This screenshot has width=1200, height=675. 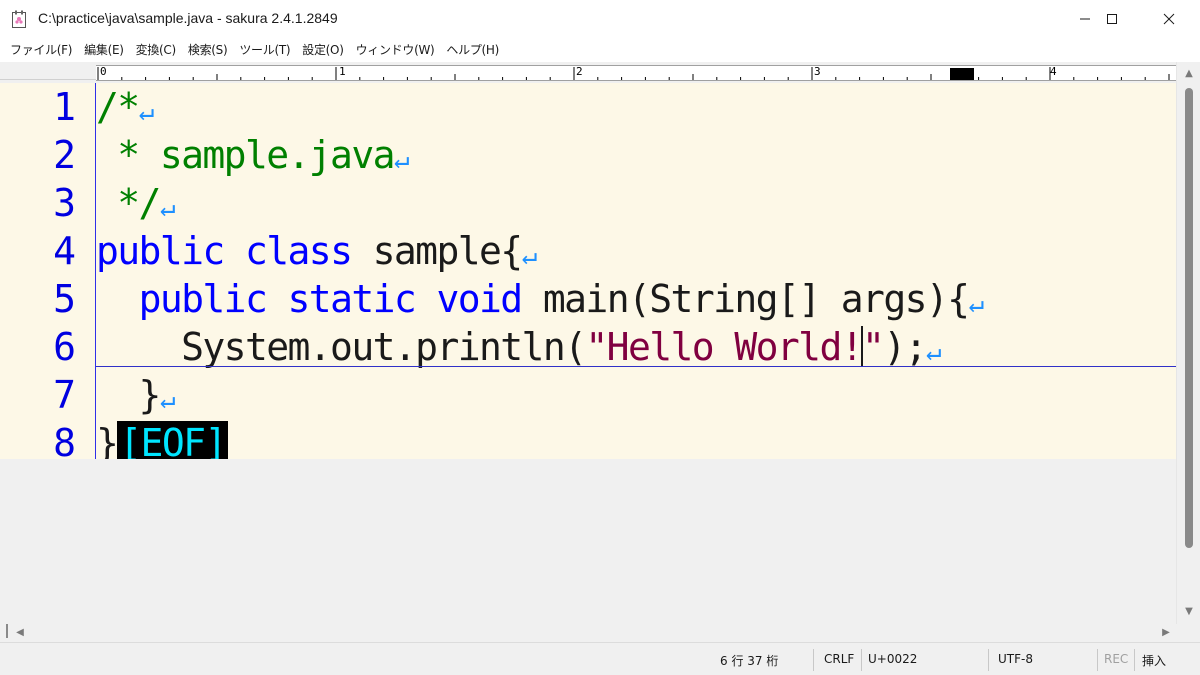 I want to click on menu-help: ヘルプ(H), so click(x=472, y=50).